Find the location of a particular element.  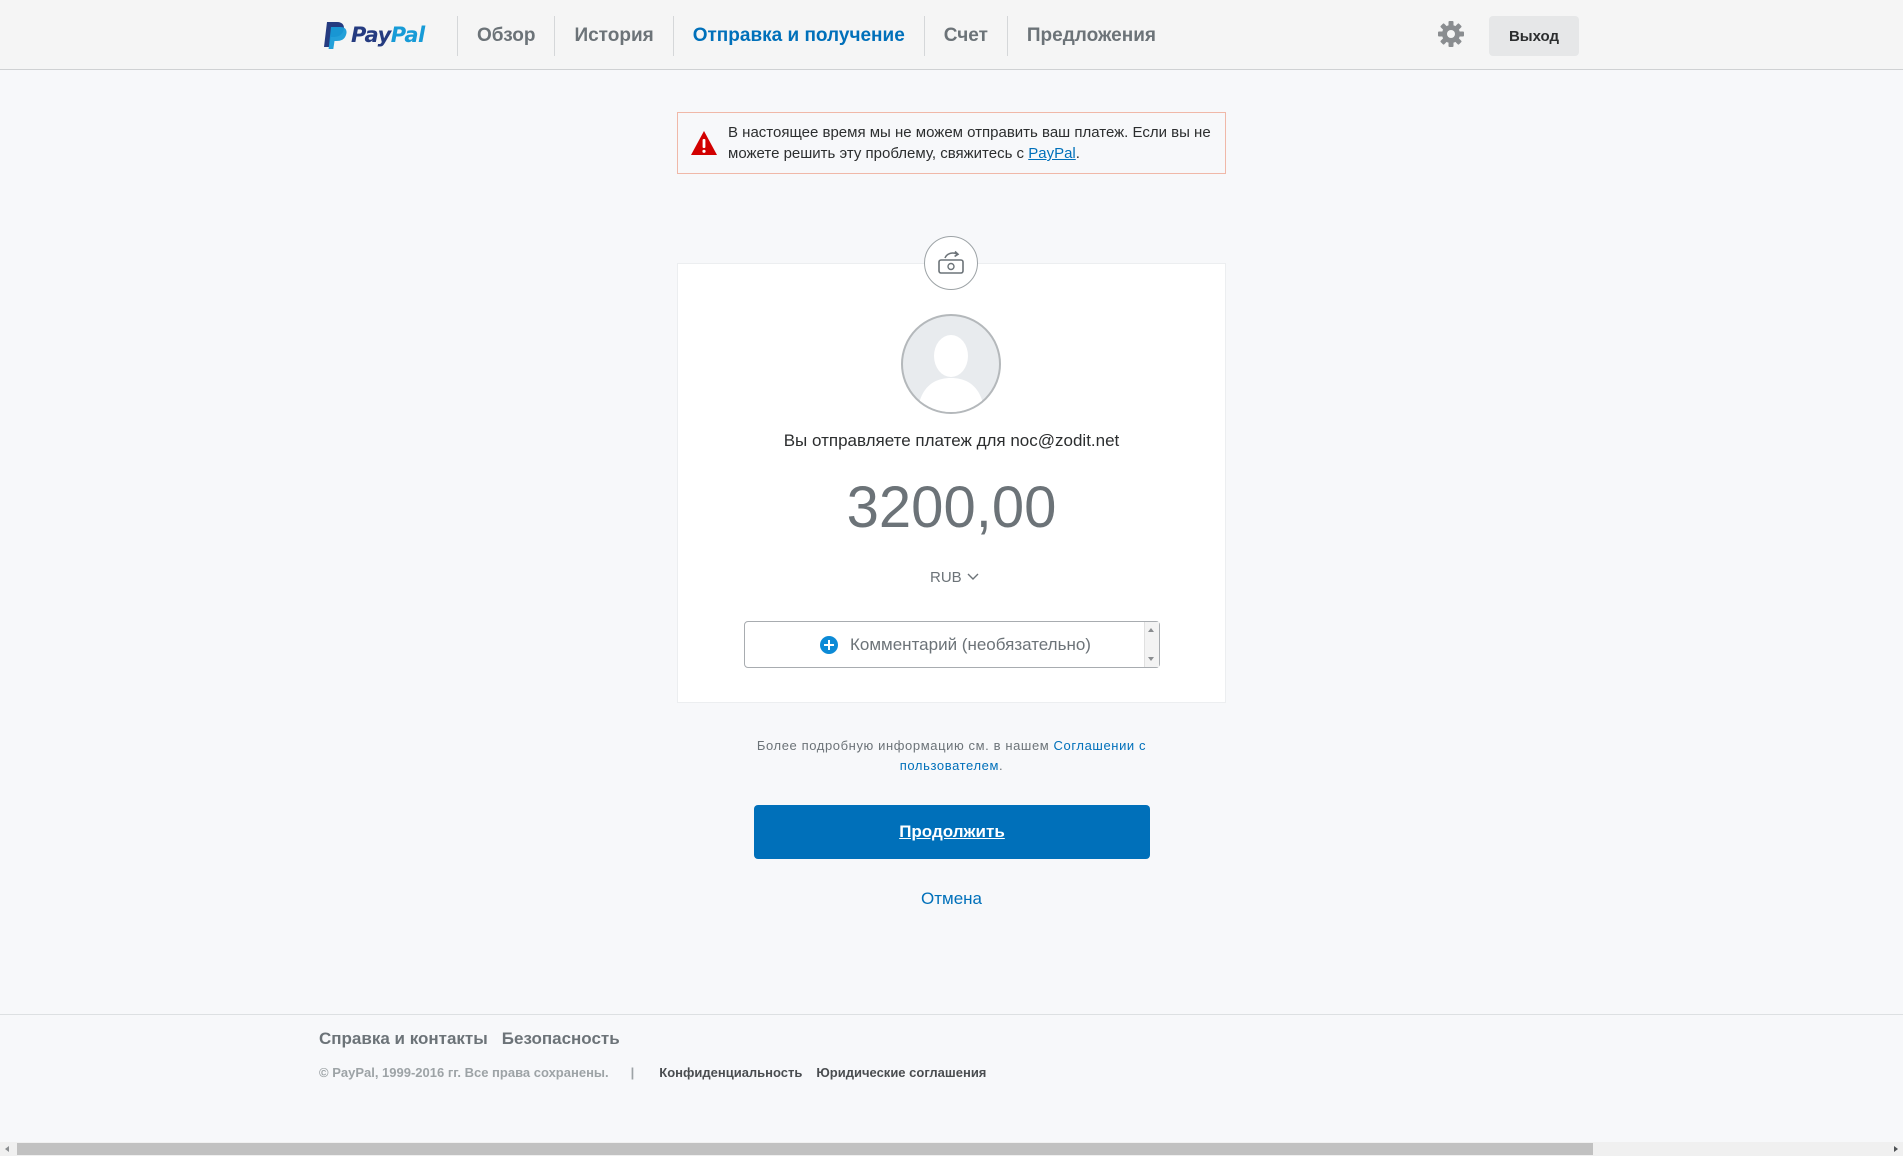

alert-paypal-link: PayPal is located at coordinates (1052, 153).